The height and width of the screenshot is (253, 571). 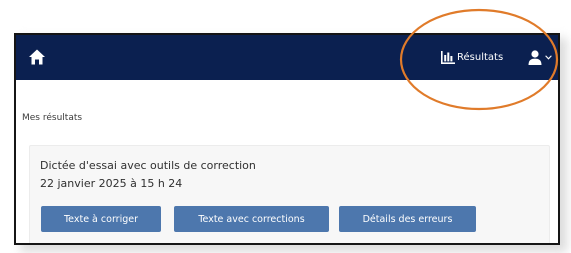 I want to click on results-link: Résultats, so click(x=472, y=57).